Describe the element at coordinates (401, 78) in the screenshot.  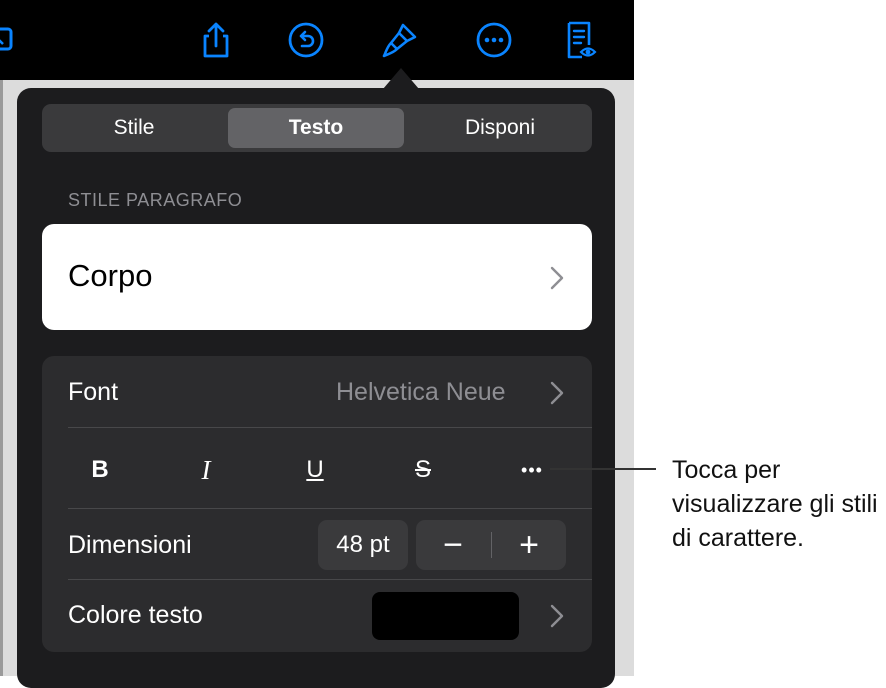
I see `popover-arrow` at that location.